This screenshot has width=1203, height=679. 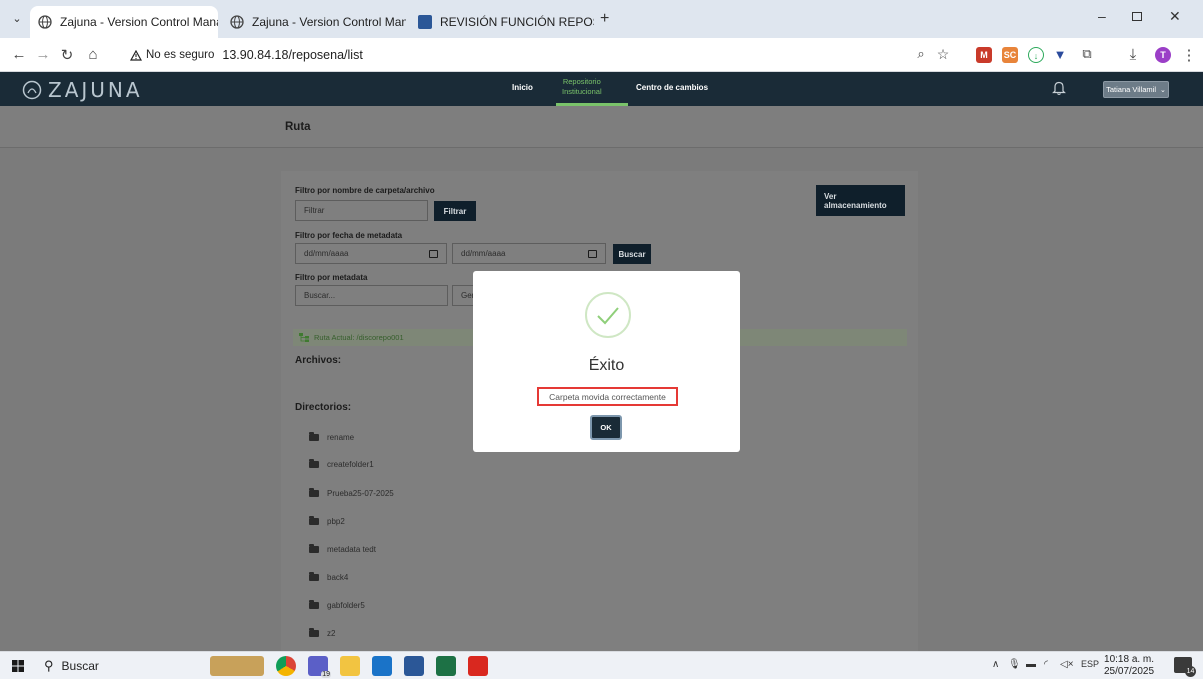 What do you see at coordinates (180, 55) in the screenshot?
I see `security-label: No es seguro` at bounding box center [180, 55].